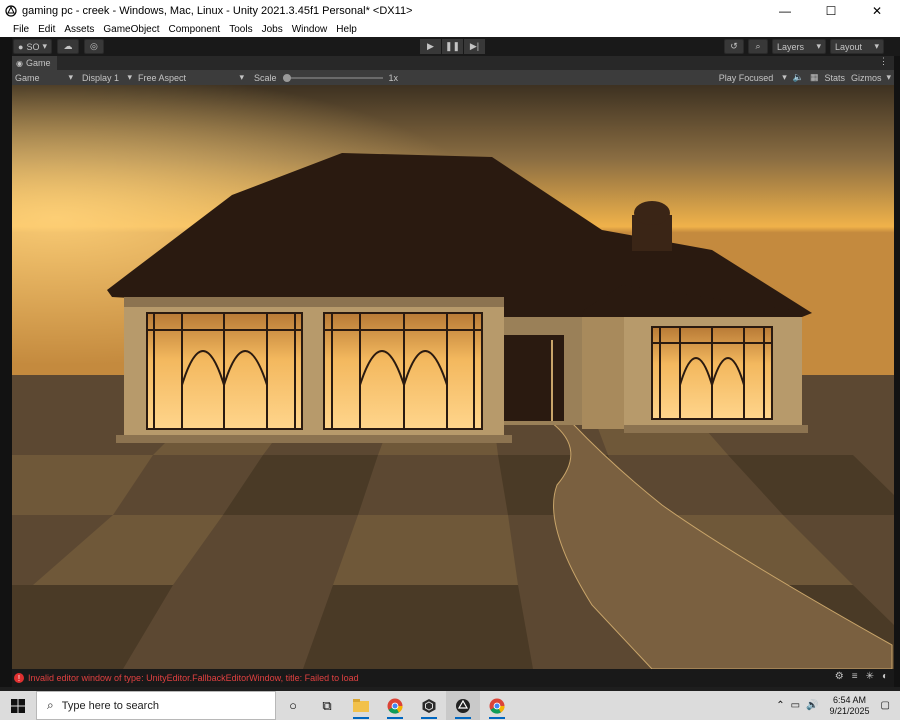 This screenshot has width=900, height=720. I want to click on toolbar-right: ↺ ⌕ Layers ▾ Layout ▾, so click(806, 46).